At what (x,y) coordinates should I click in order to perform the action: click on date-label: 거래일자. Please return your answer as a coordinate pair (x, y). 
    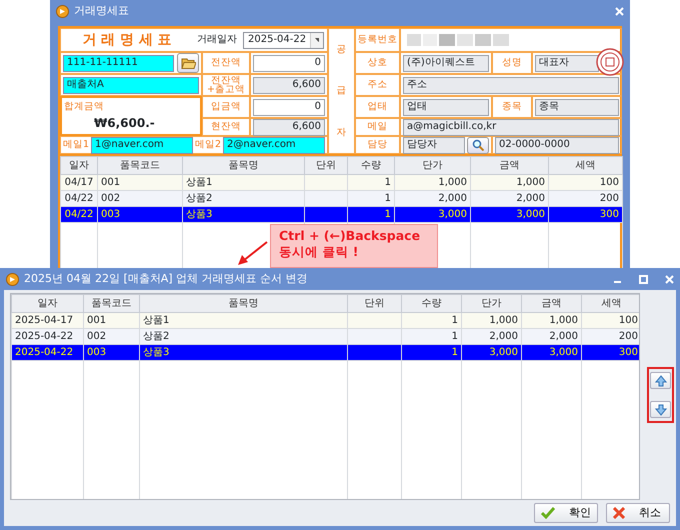
    Looking at the image, I should click on (217, 40).